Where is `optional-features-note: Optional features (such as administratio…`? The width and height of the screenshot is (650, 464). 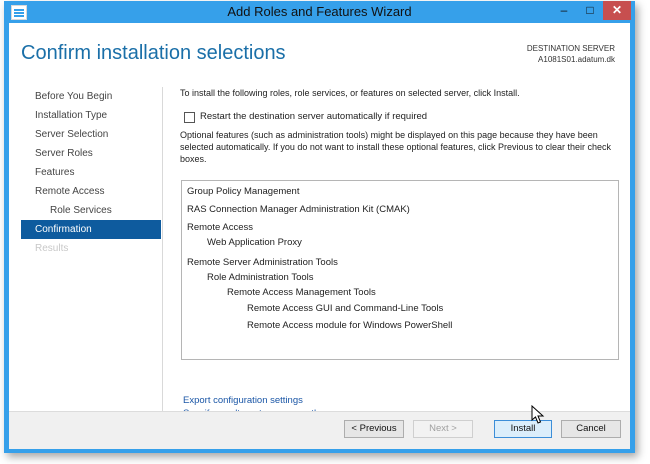
optional-features-note: Optional features (such as administratio… is located at coordinates (396, 147).